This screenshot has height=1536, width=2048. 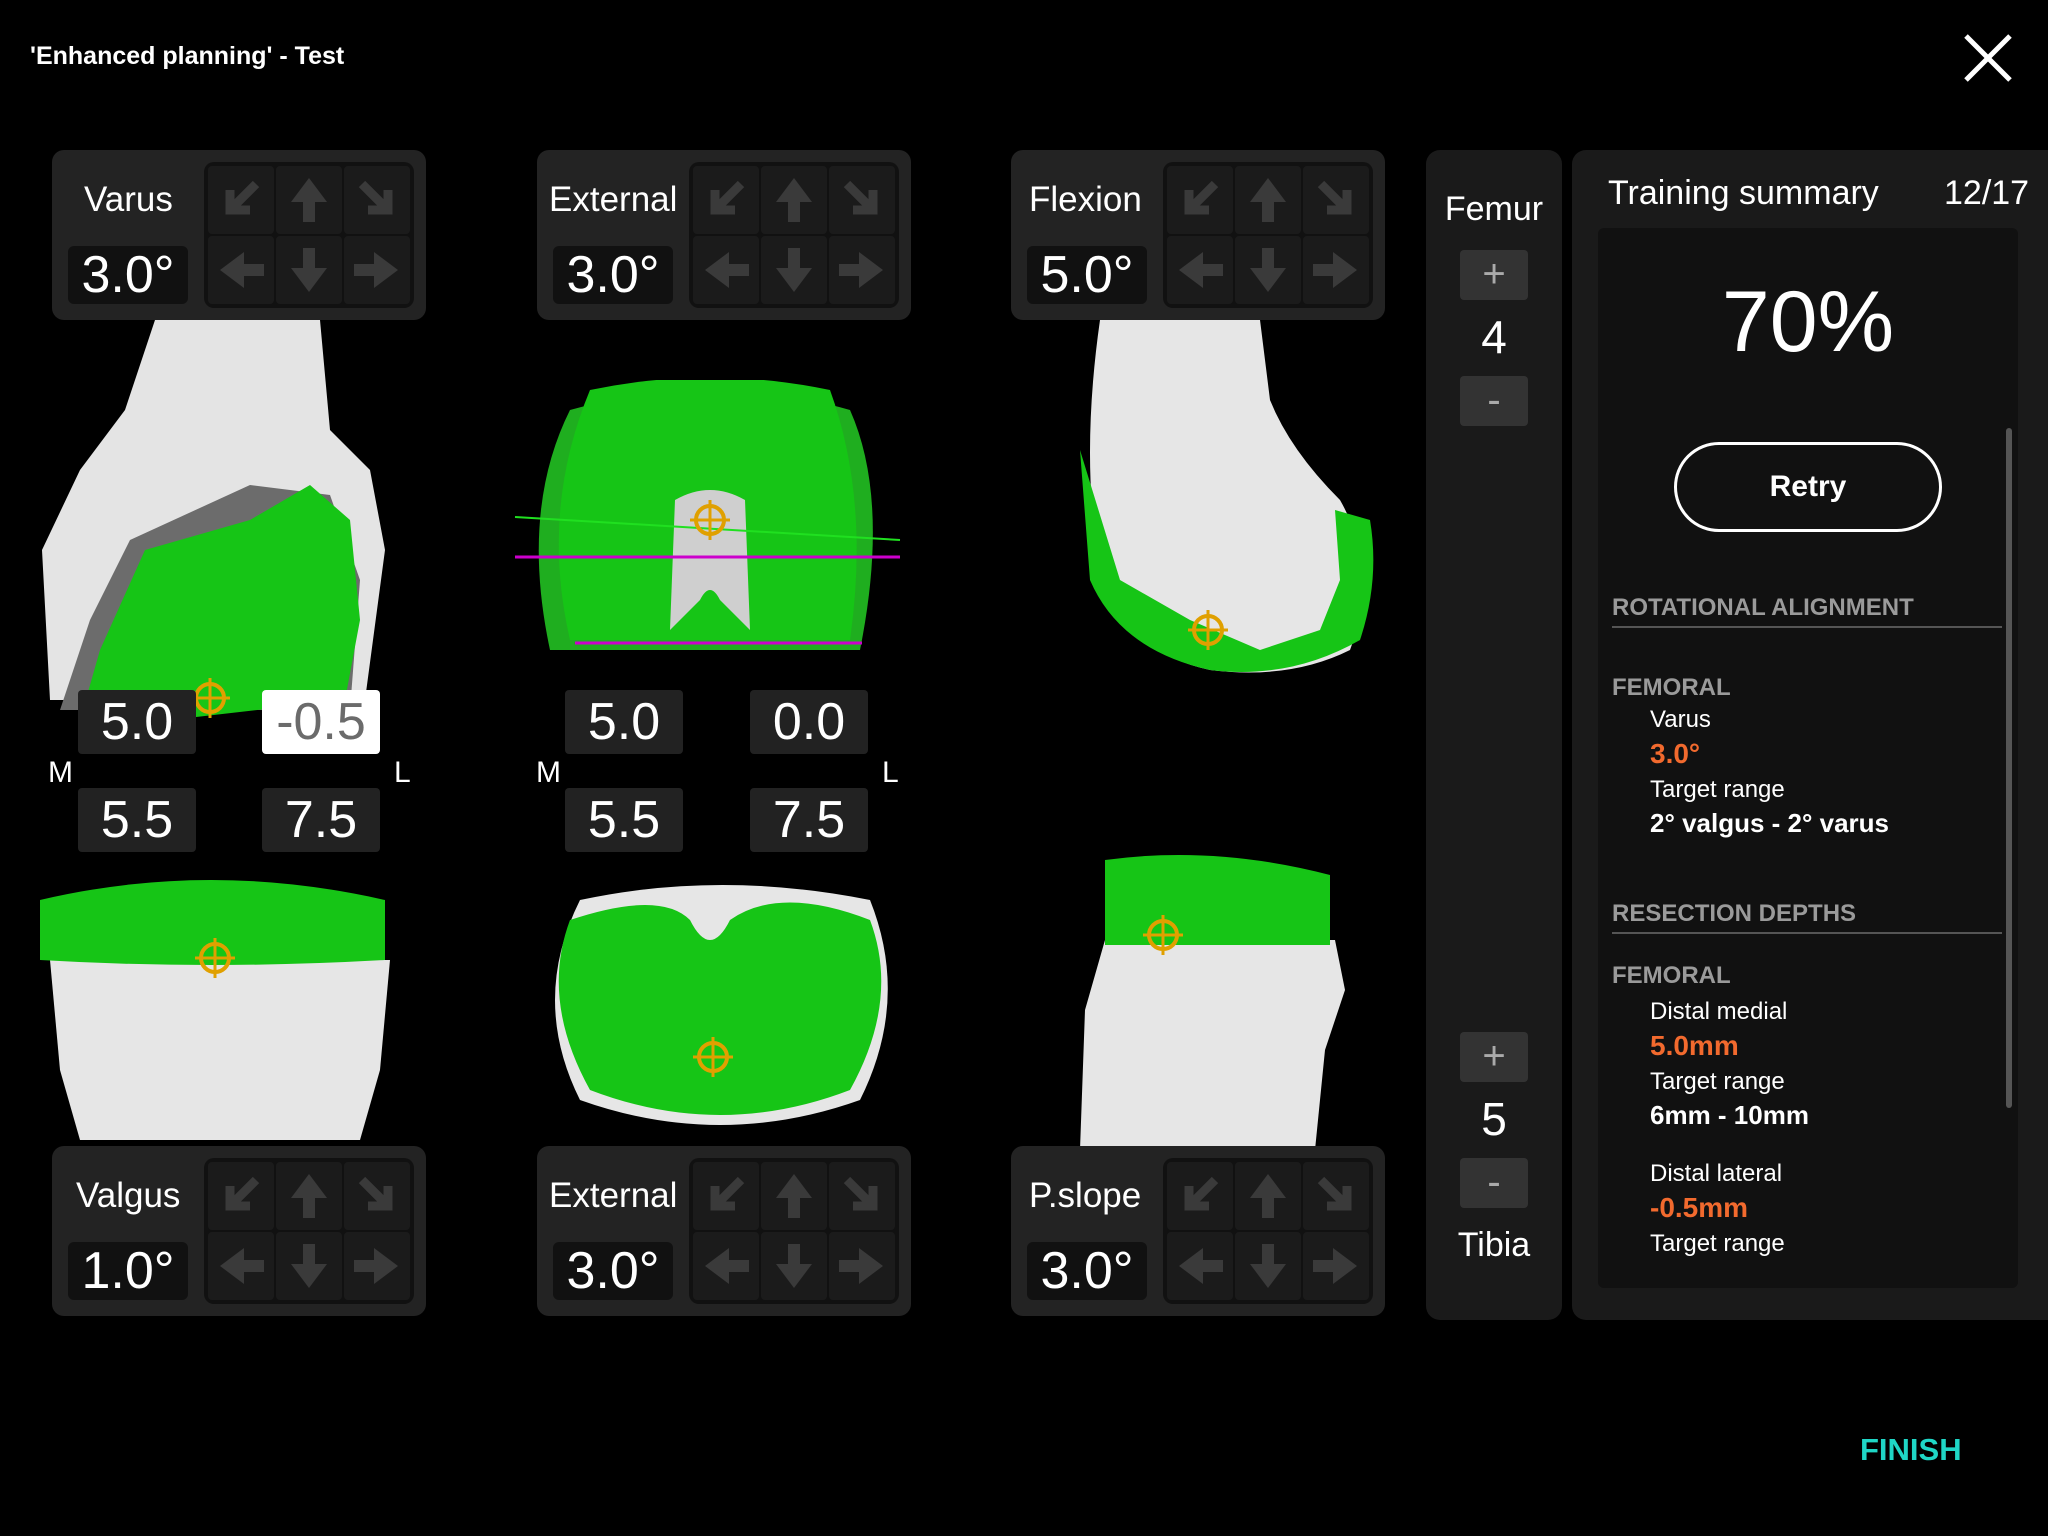 I want to click on control-value: 1.0°, so click(x=128, y=1271).